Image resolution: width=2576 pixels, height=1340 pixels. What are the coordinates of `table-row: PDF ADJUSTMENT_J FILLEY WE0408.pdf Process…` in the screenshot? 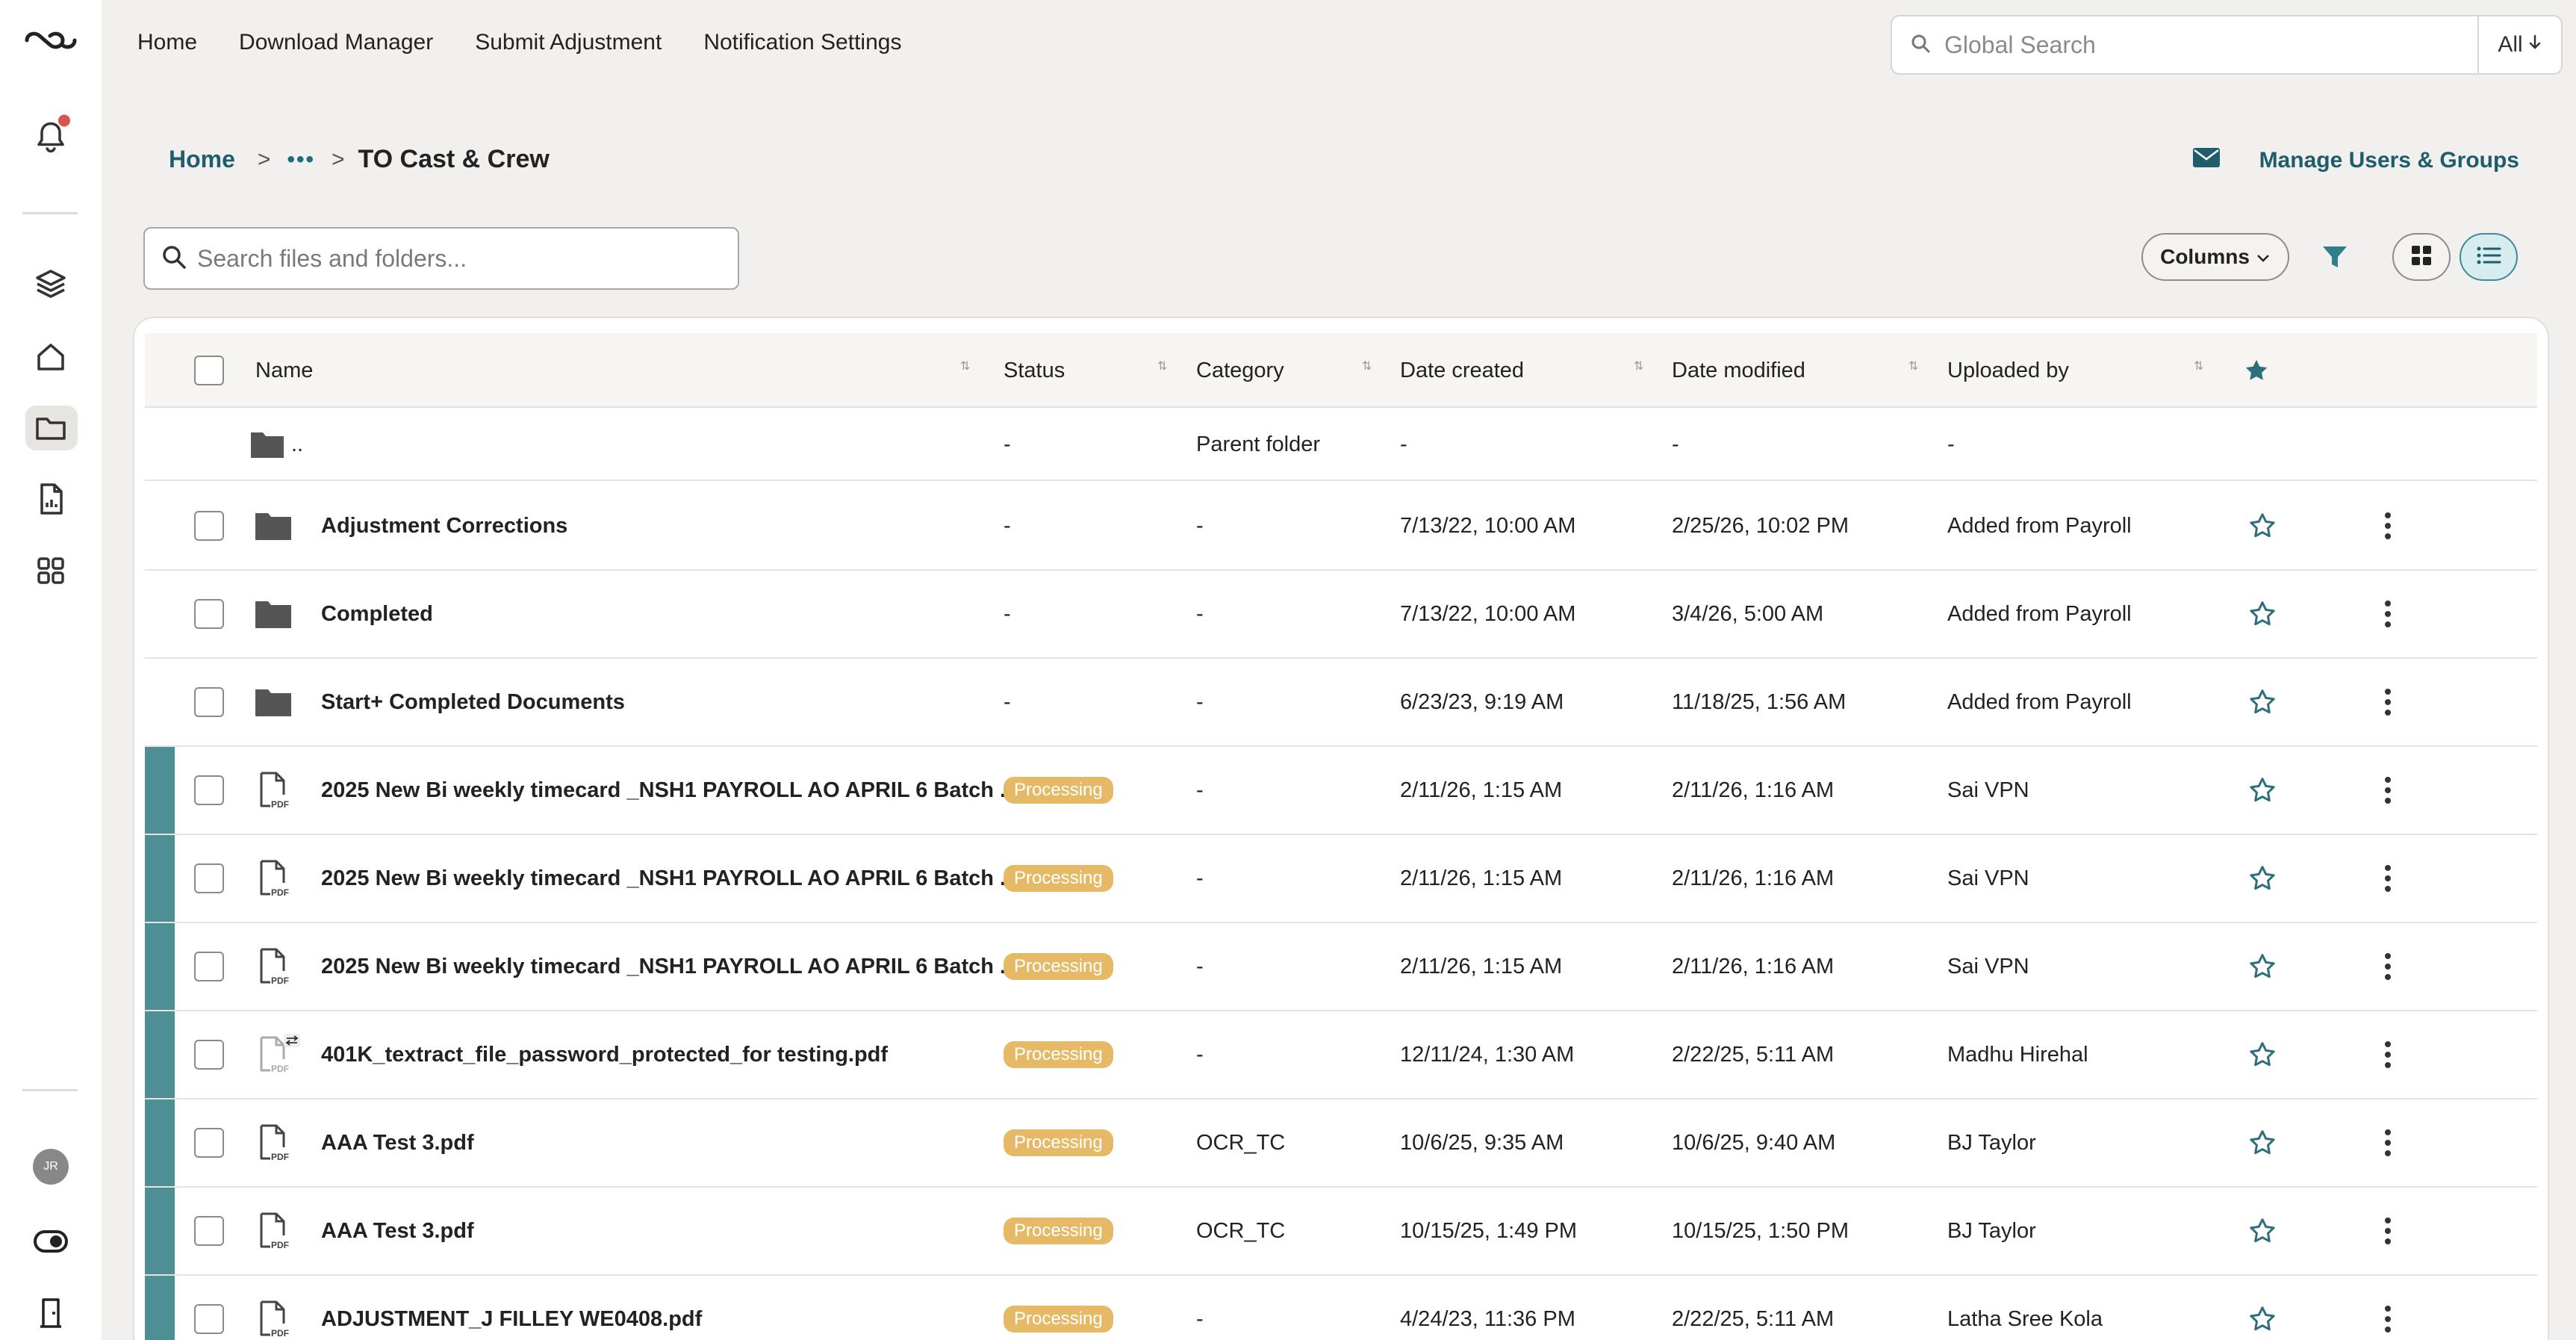 It's located at (1341, 1308).